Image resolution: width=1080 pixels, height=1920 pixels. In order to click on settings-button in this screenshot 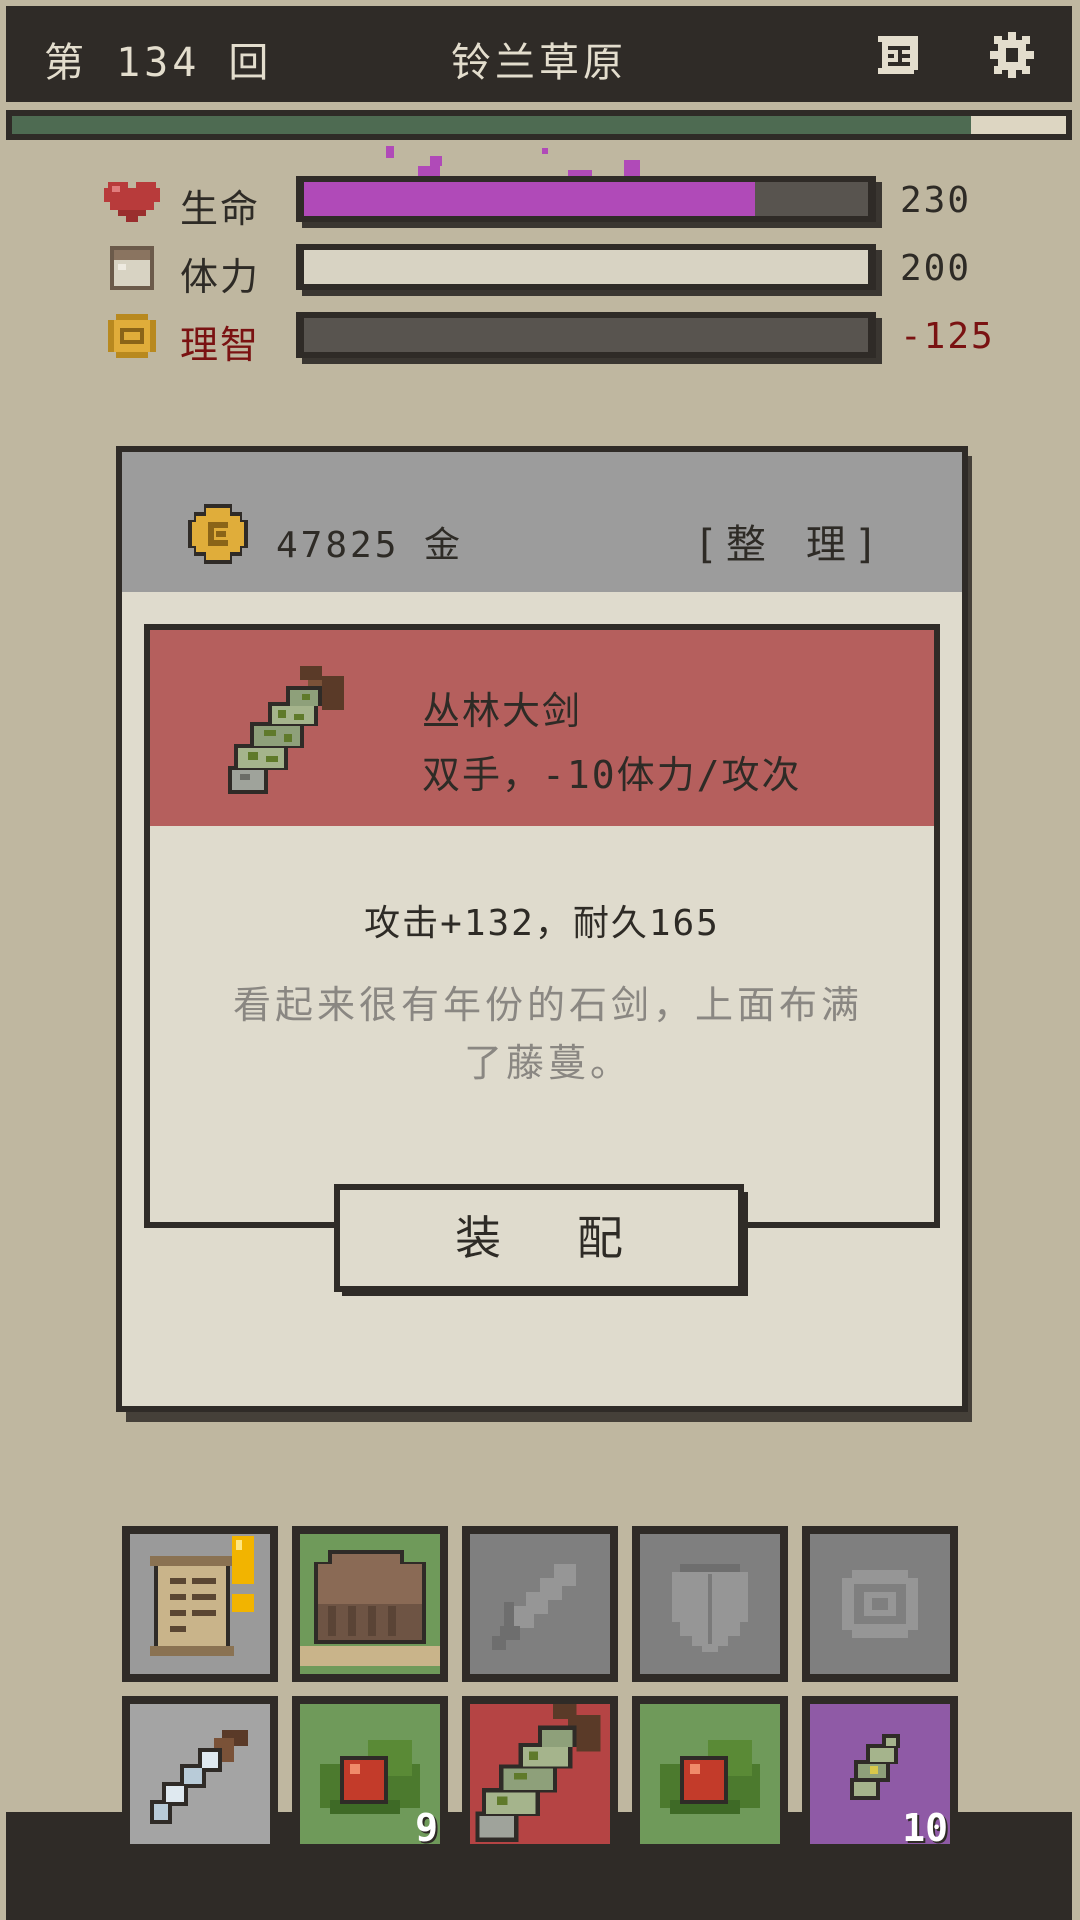, I will do `click(1012, 55)`.